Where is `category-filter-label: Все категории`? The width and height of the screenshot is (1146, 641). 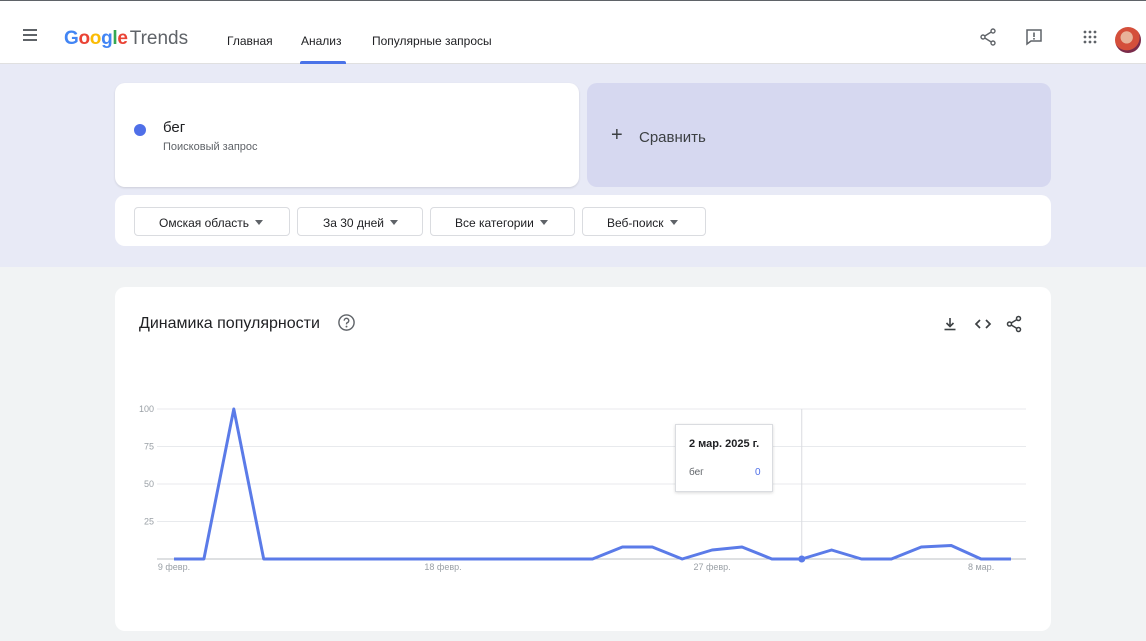
category-filter-label: Все категории is located at coordinates (494, 223).